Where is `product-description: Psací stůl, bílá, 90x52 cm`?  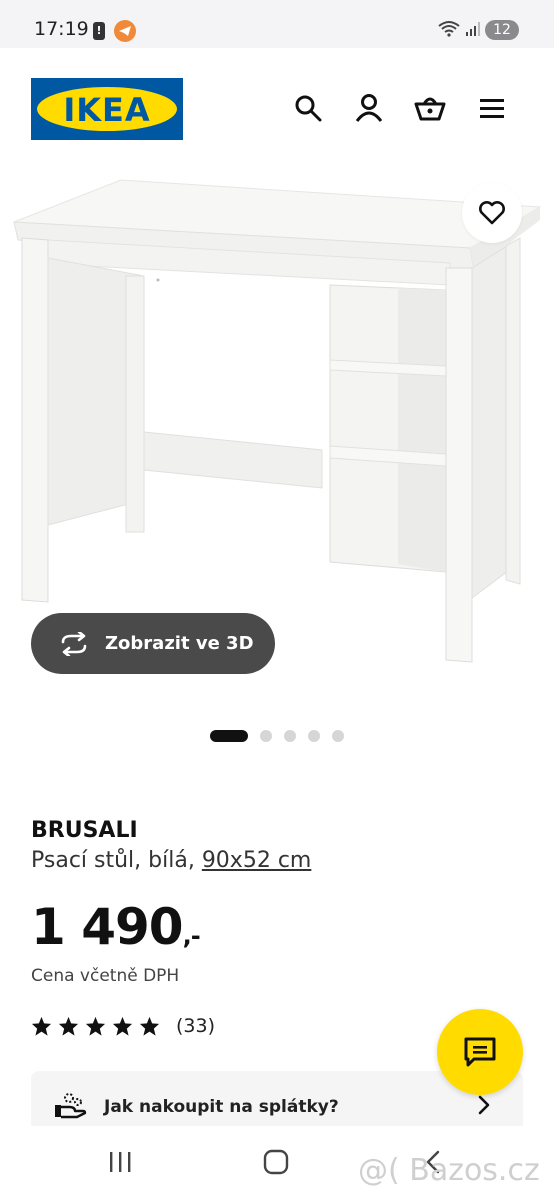
product-description: Psací stůl, bílá, 90x52 cm is located at coordinates (171, 860).